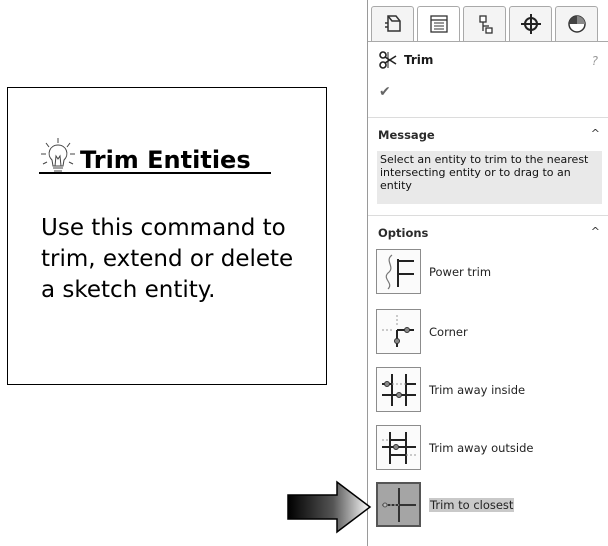 This screenshot has width=608, height=546. What do you see at coordinates (403, 233) in the screenshot?
I see `options-group-title: Options` at bounding box center [403, 233].